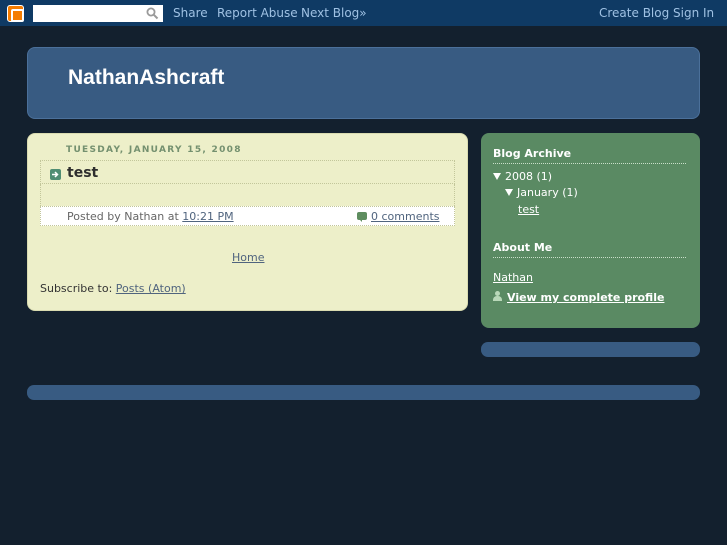  Describe the element at coordinates (363, 392) in the screenshot. I see `footer-bar` at that location.